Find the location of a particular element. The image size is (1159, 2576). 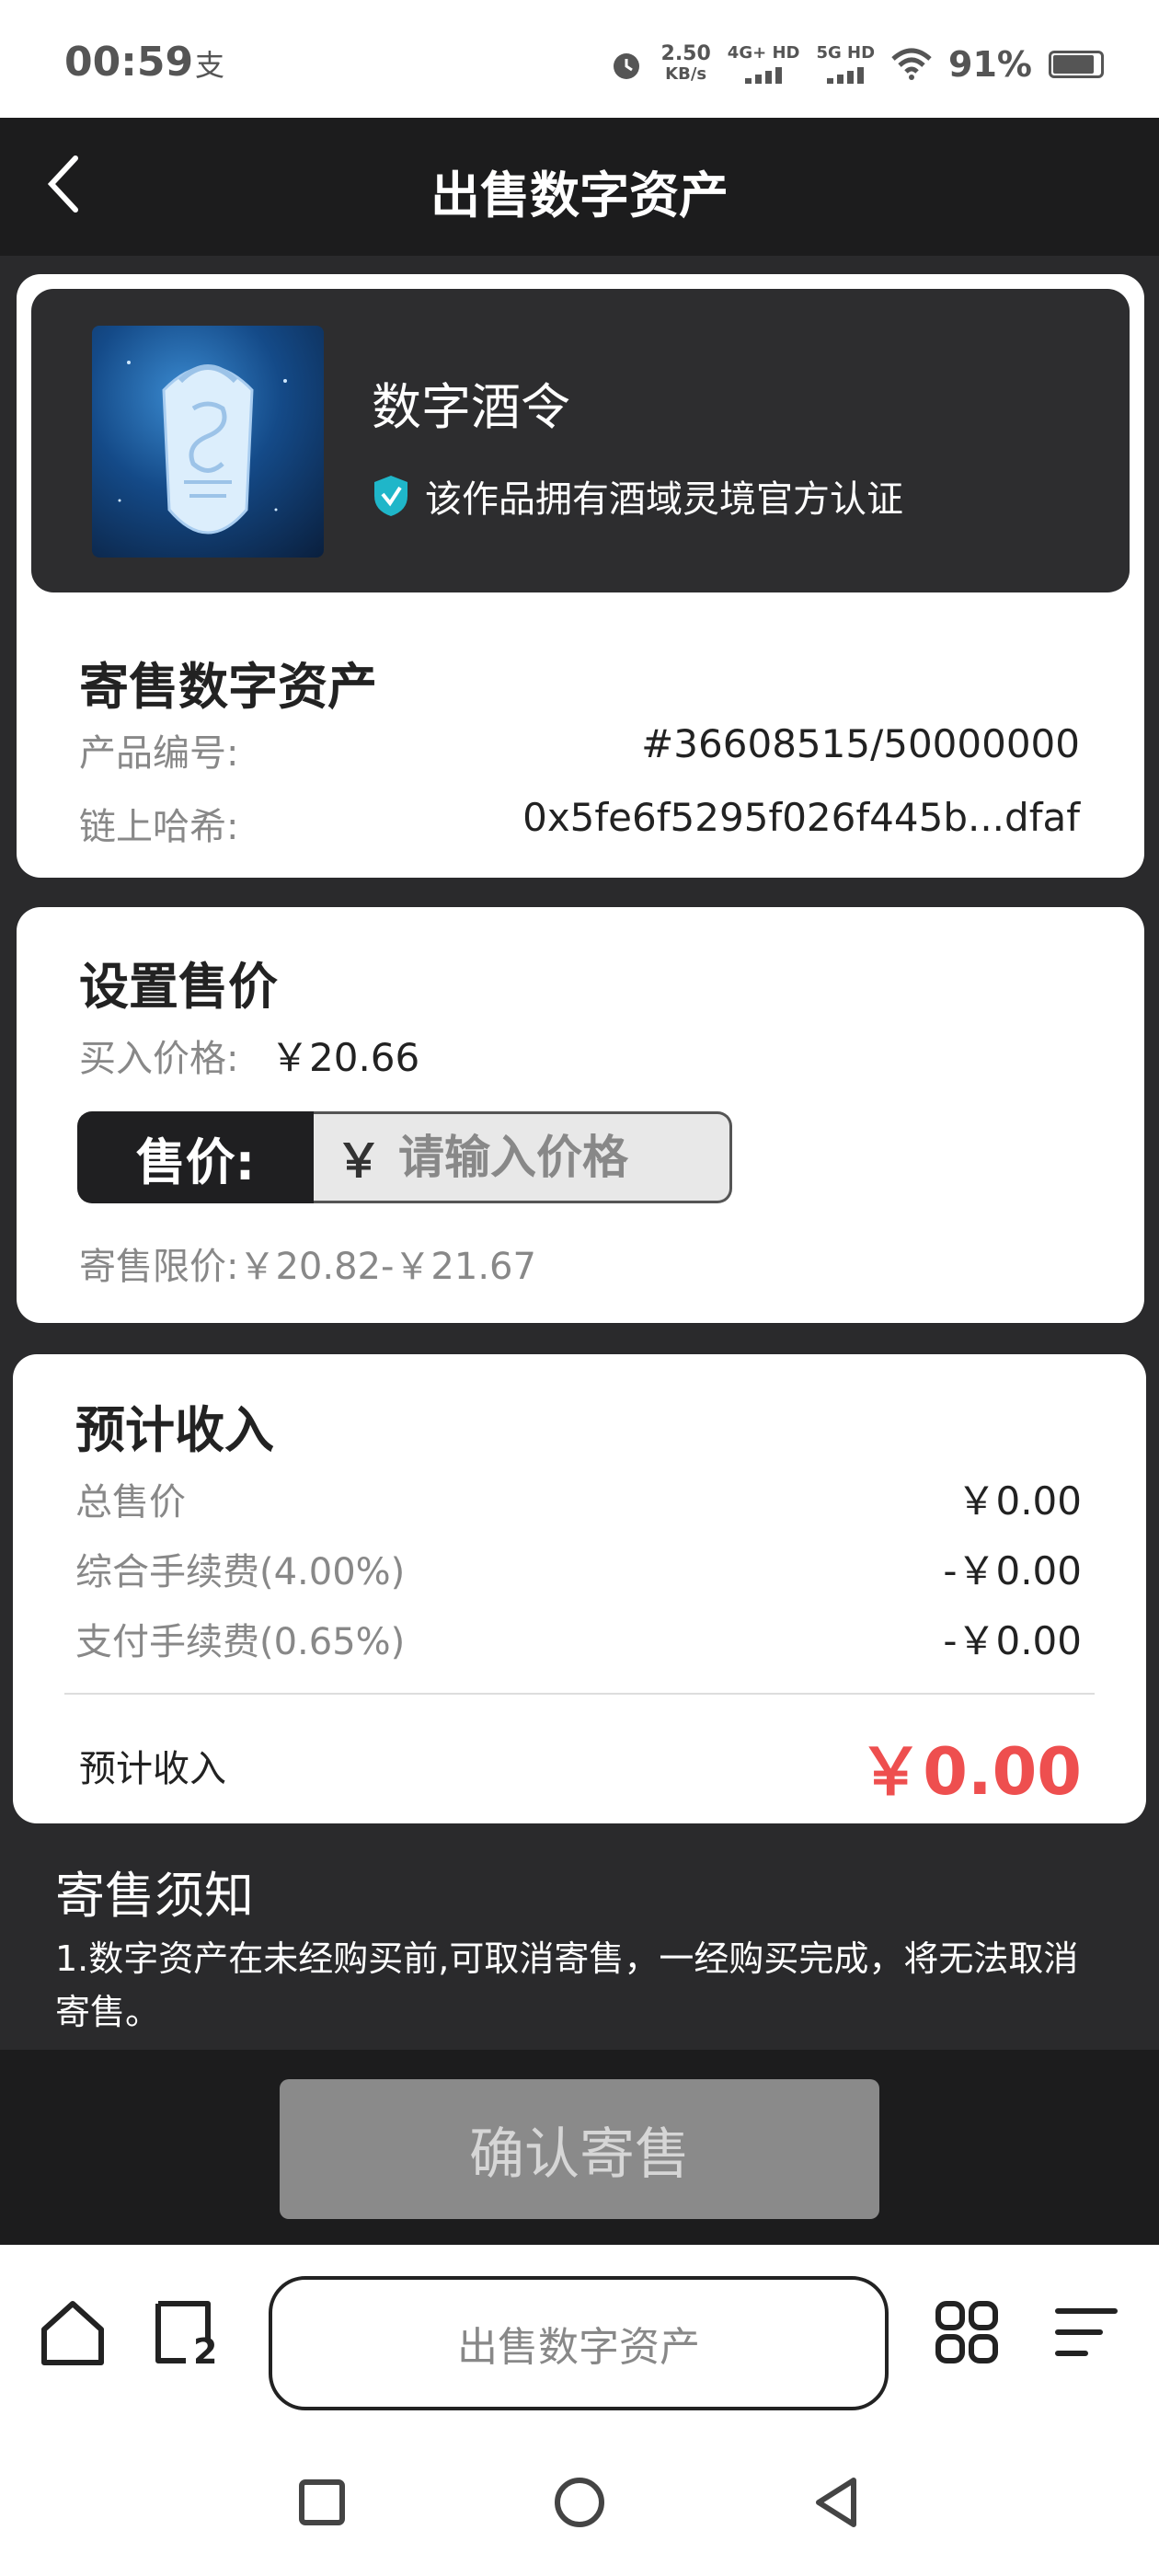

sell-price-label: 售价: is located at coordinates (195, 1157).